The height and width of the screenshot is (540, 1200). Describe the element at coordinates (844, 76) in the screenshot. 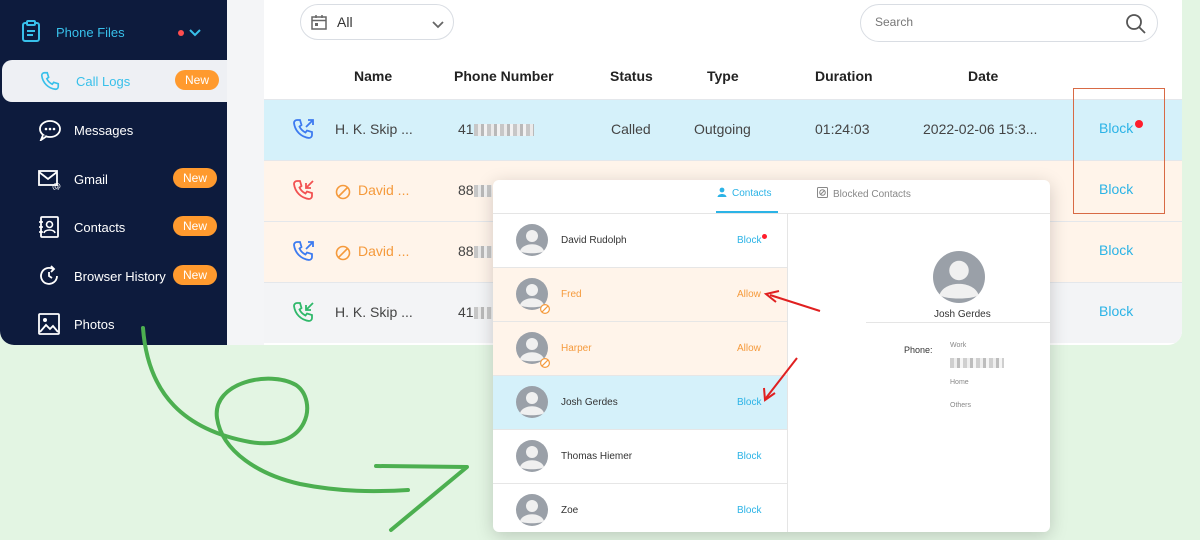

I see `column-header-duration: Duration` at that location.